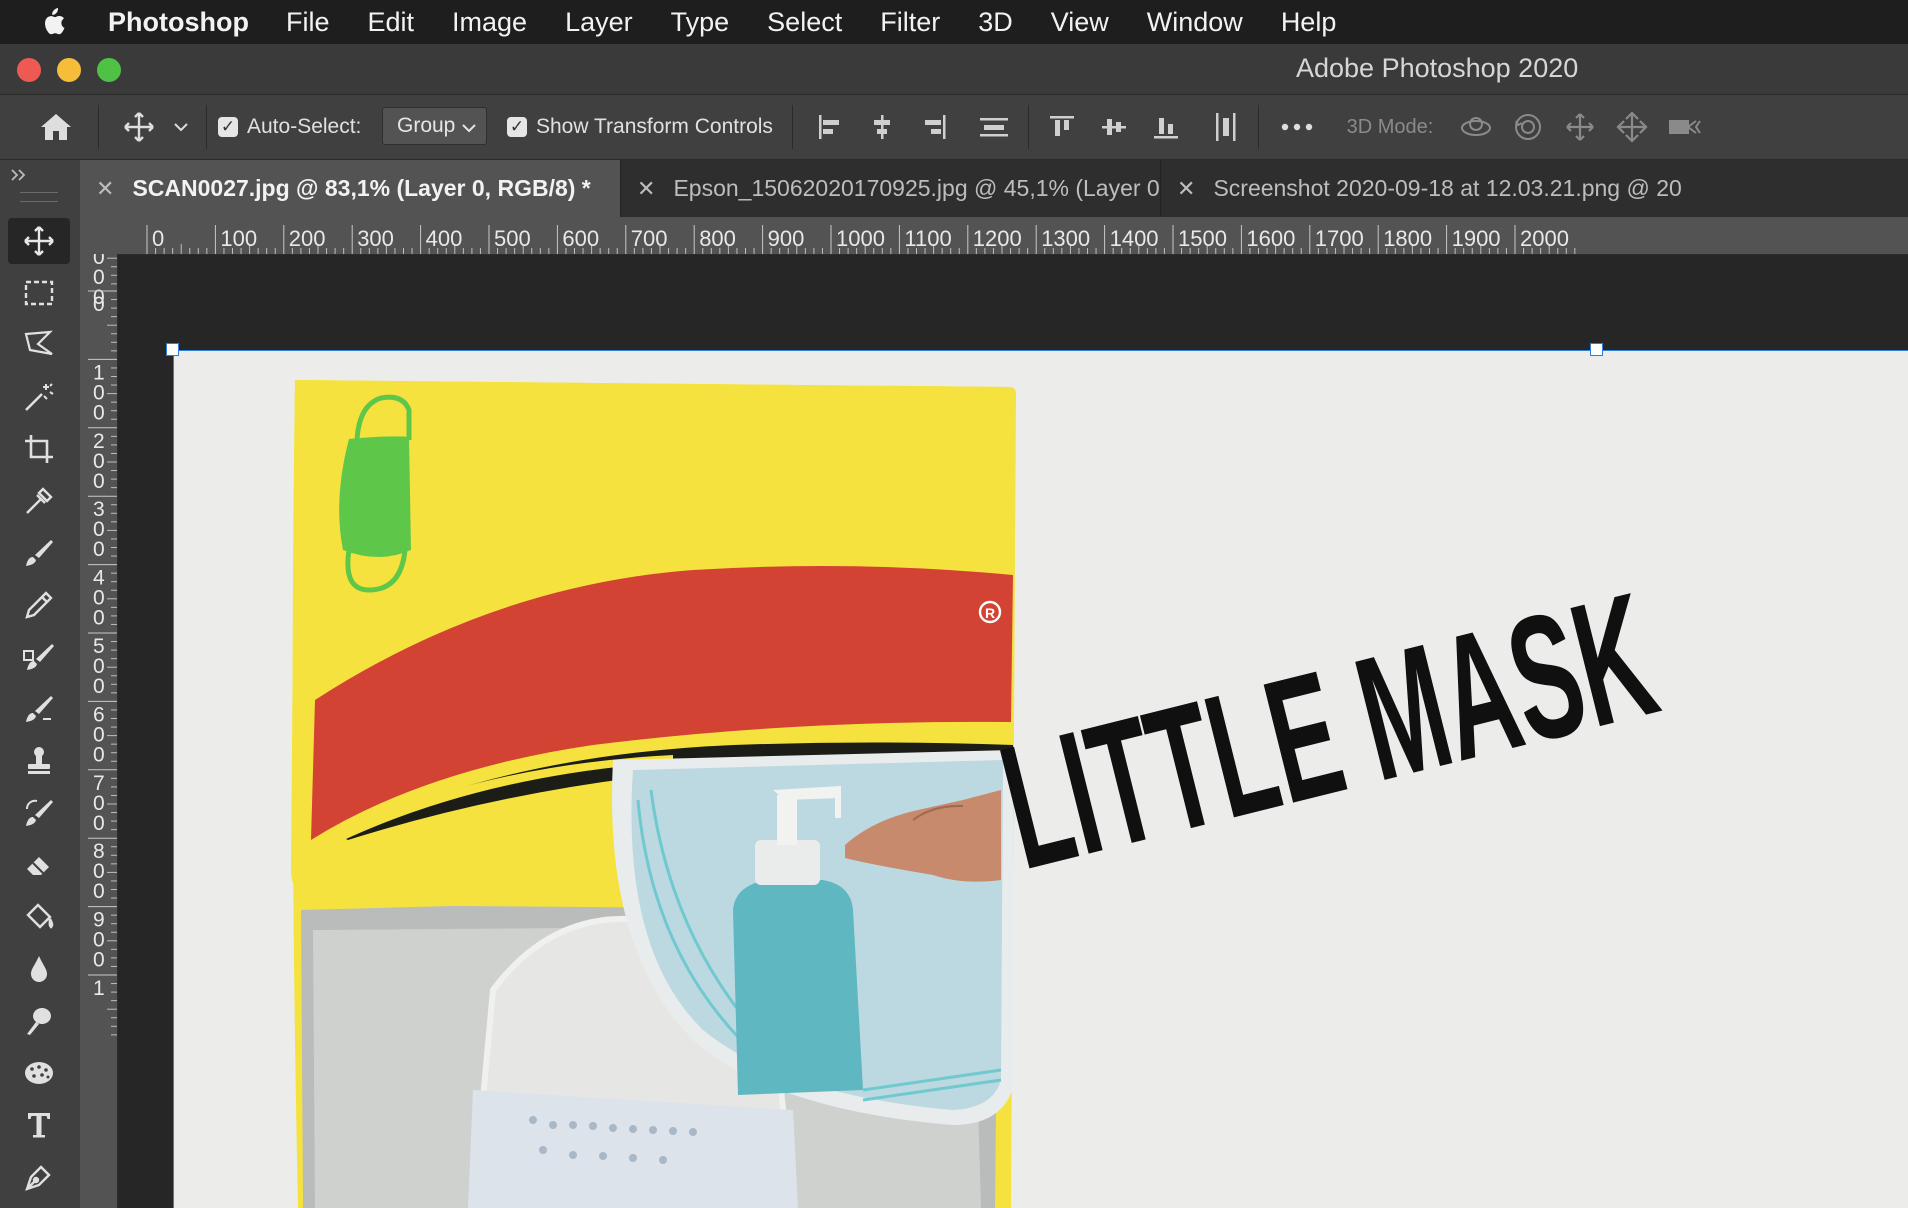 The image size is (1908, 1208). I want to click on 3d-slide-icon, so click(1632, 127).